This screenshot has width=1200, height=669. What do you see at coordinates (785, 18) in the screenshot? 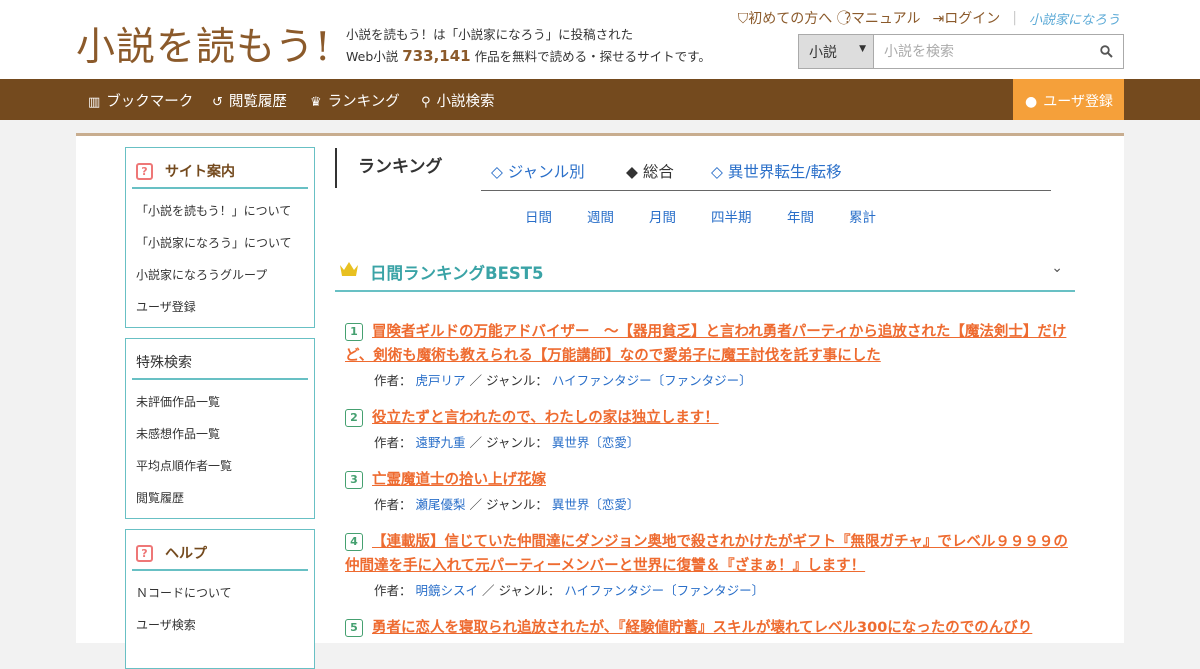
I see `top-link-beginners: ⛉初めての方へ` at bounding box center [785, 18].